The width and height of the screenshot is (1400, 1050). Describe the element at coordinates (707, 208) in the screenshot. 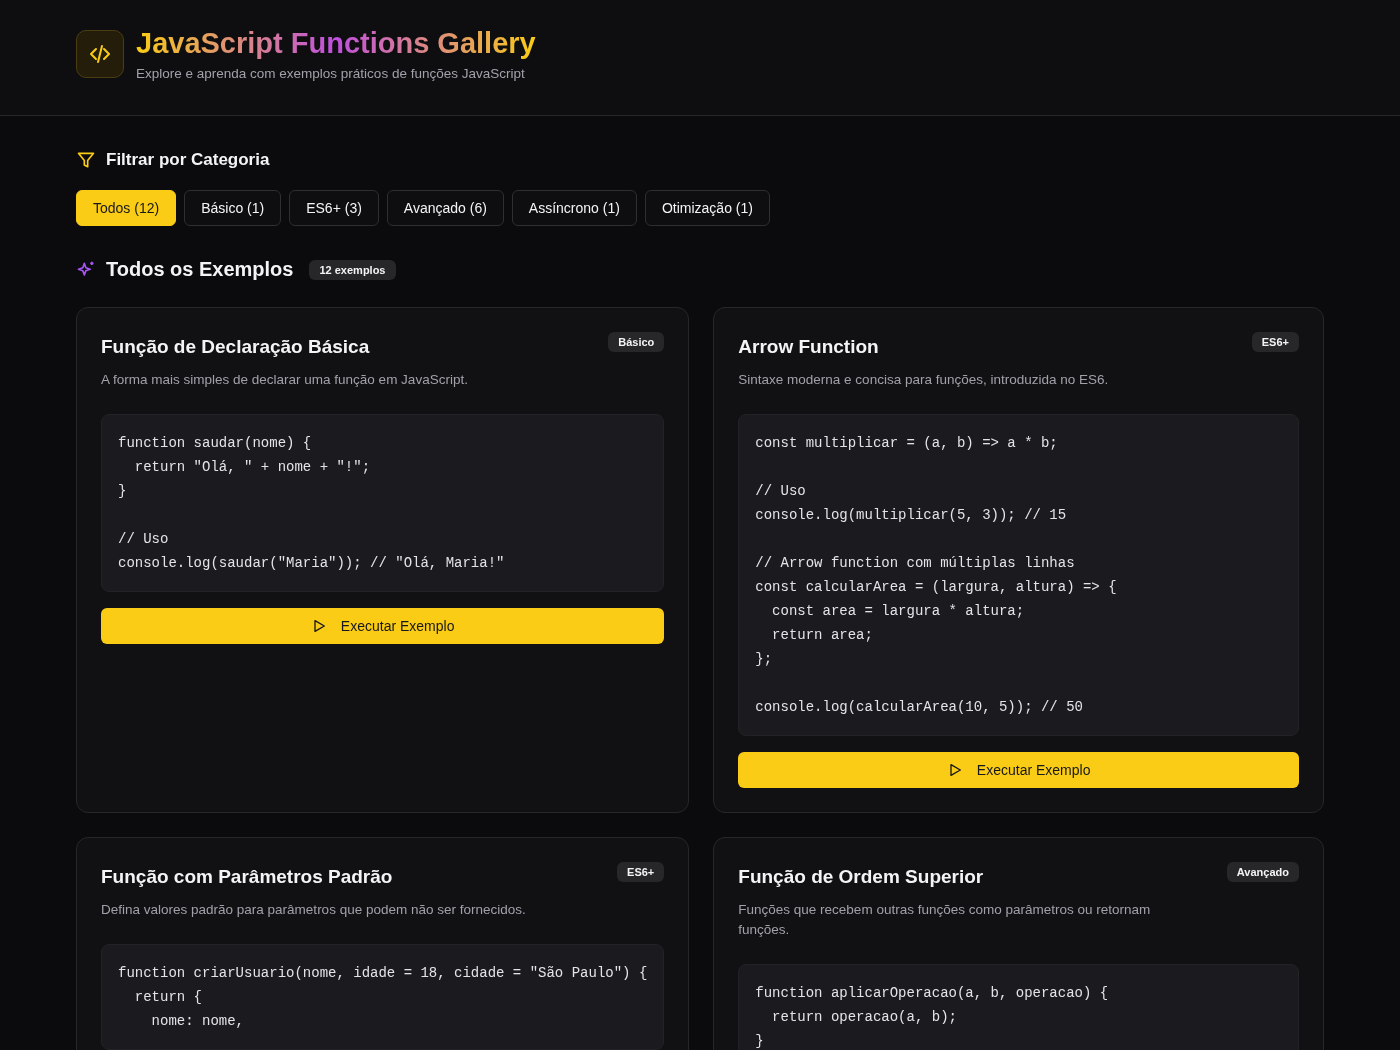

I see `category-tab: Otimização (1)` at that location.